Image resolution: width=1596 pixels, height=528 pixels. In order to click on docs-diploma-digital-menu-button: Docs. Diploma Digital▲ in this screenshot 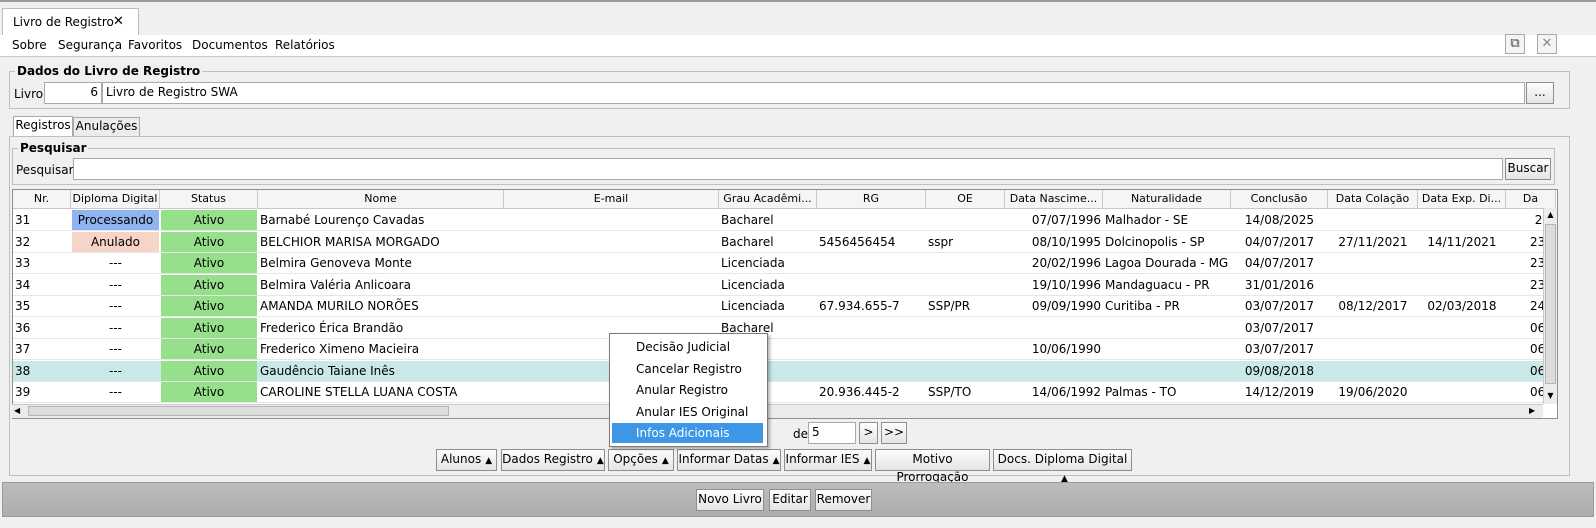, I will do `click(1062, 466)`.